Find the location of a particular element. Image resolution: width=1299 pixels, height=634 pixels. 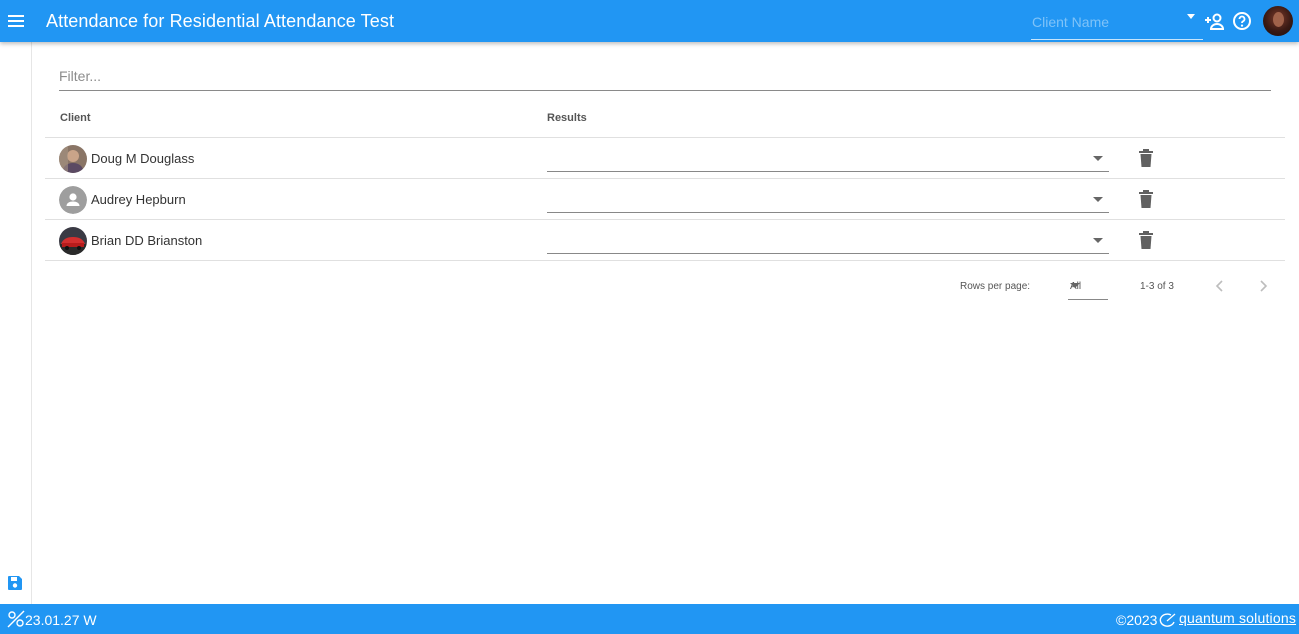

help-icon is located at coordinates (1243, 22).